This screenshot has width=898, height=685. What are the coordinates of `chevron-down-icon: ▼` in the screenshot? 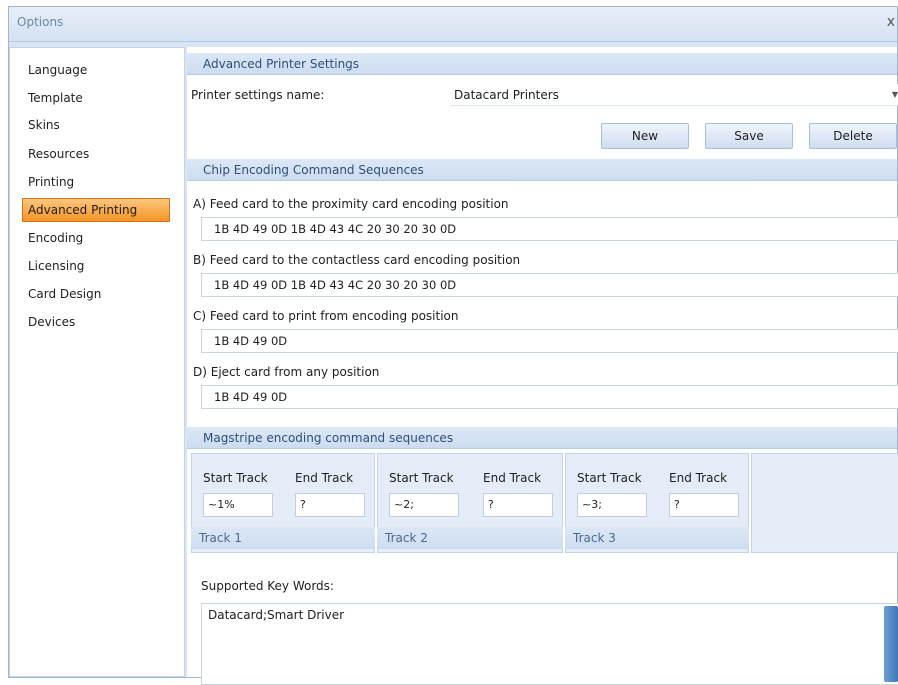 It's located at (894, 94).